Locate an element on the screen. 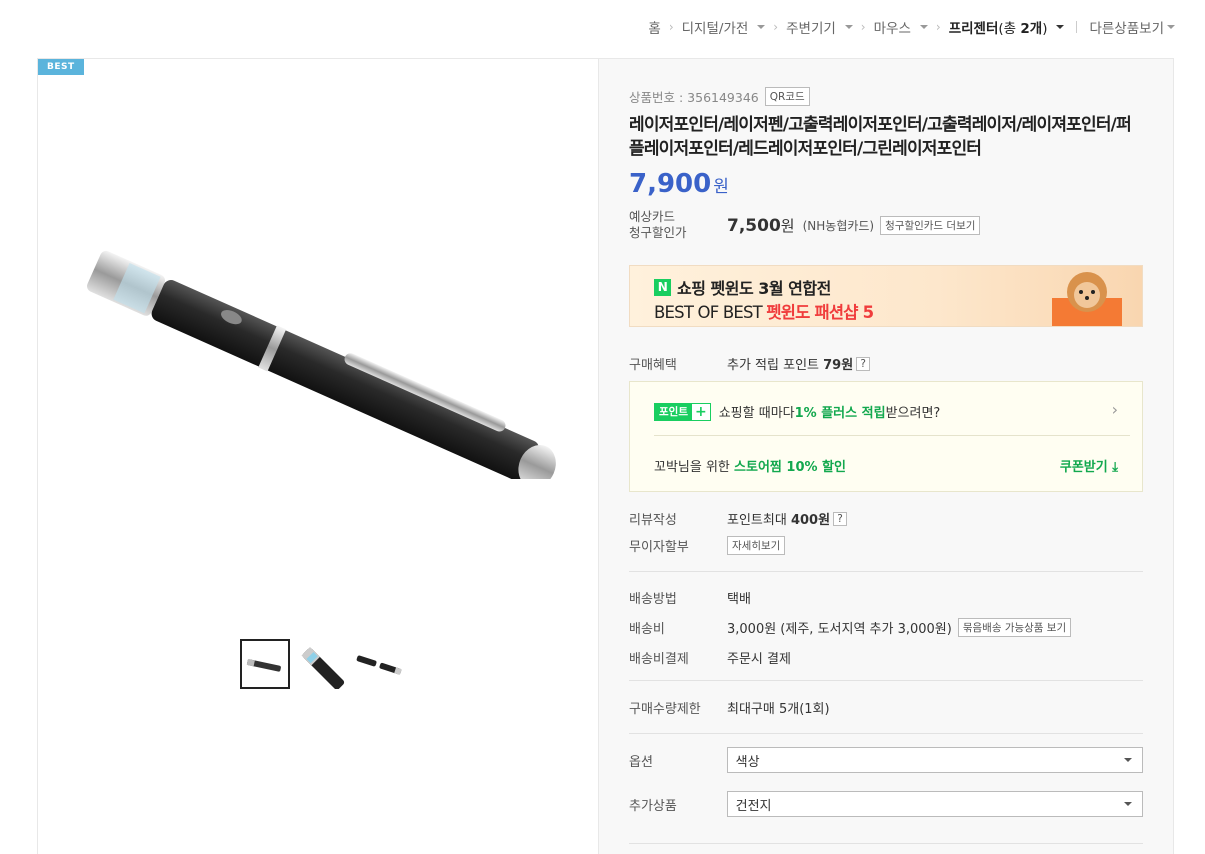 This screenshot has height=854, width=1205. review-label: 리뷰작성 is located at coordinates (653, 520).